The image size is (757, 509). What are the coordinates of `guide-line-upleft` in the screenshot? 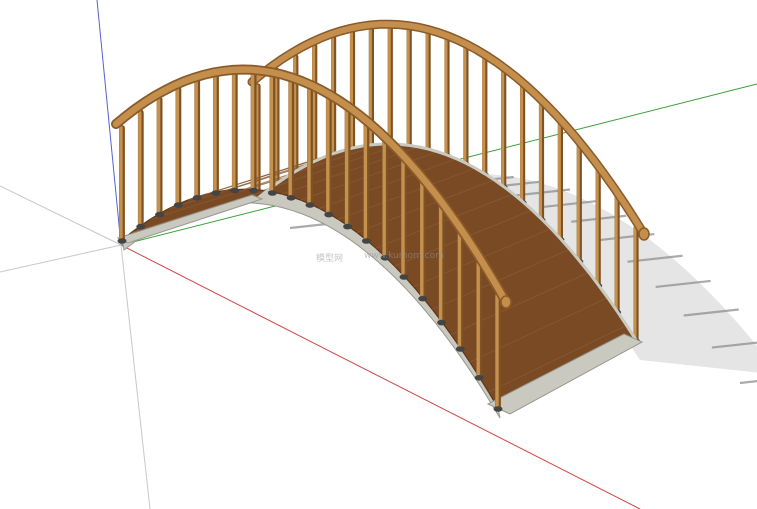 It's located at (61, 215).